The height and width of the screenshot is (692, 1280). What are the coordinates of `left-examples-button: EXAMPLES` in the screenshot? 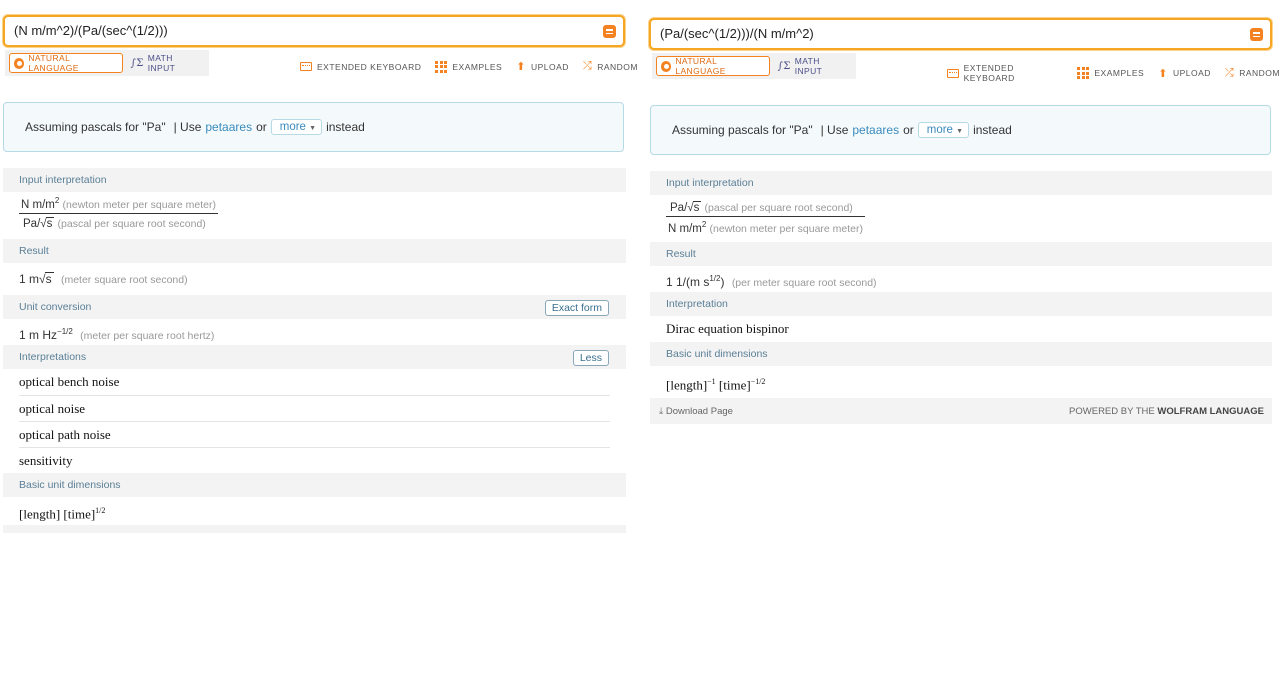 It's located at (469, 66).